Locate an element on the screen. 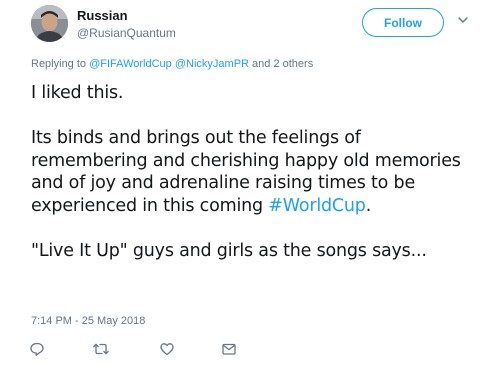 This screenshot has height=365, width=500. retweet-button is located at coordinates (101, 349).